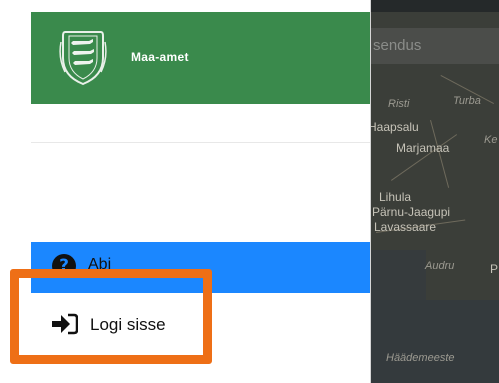 This screenshot has height=383, width=499. What do you see at coordinates (200, 267) in the screenshot?
I see `menu-item-help: ? Abi` at bounding box center [200, 267].